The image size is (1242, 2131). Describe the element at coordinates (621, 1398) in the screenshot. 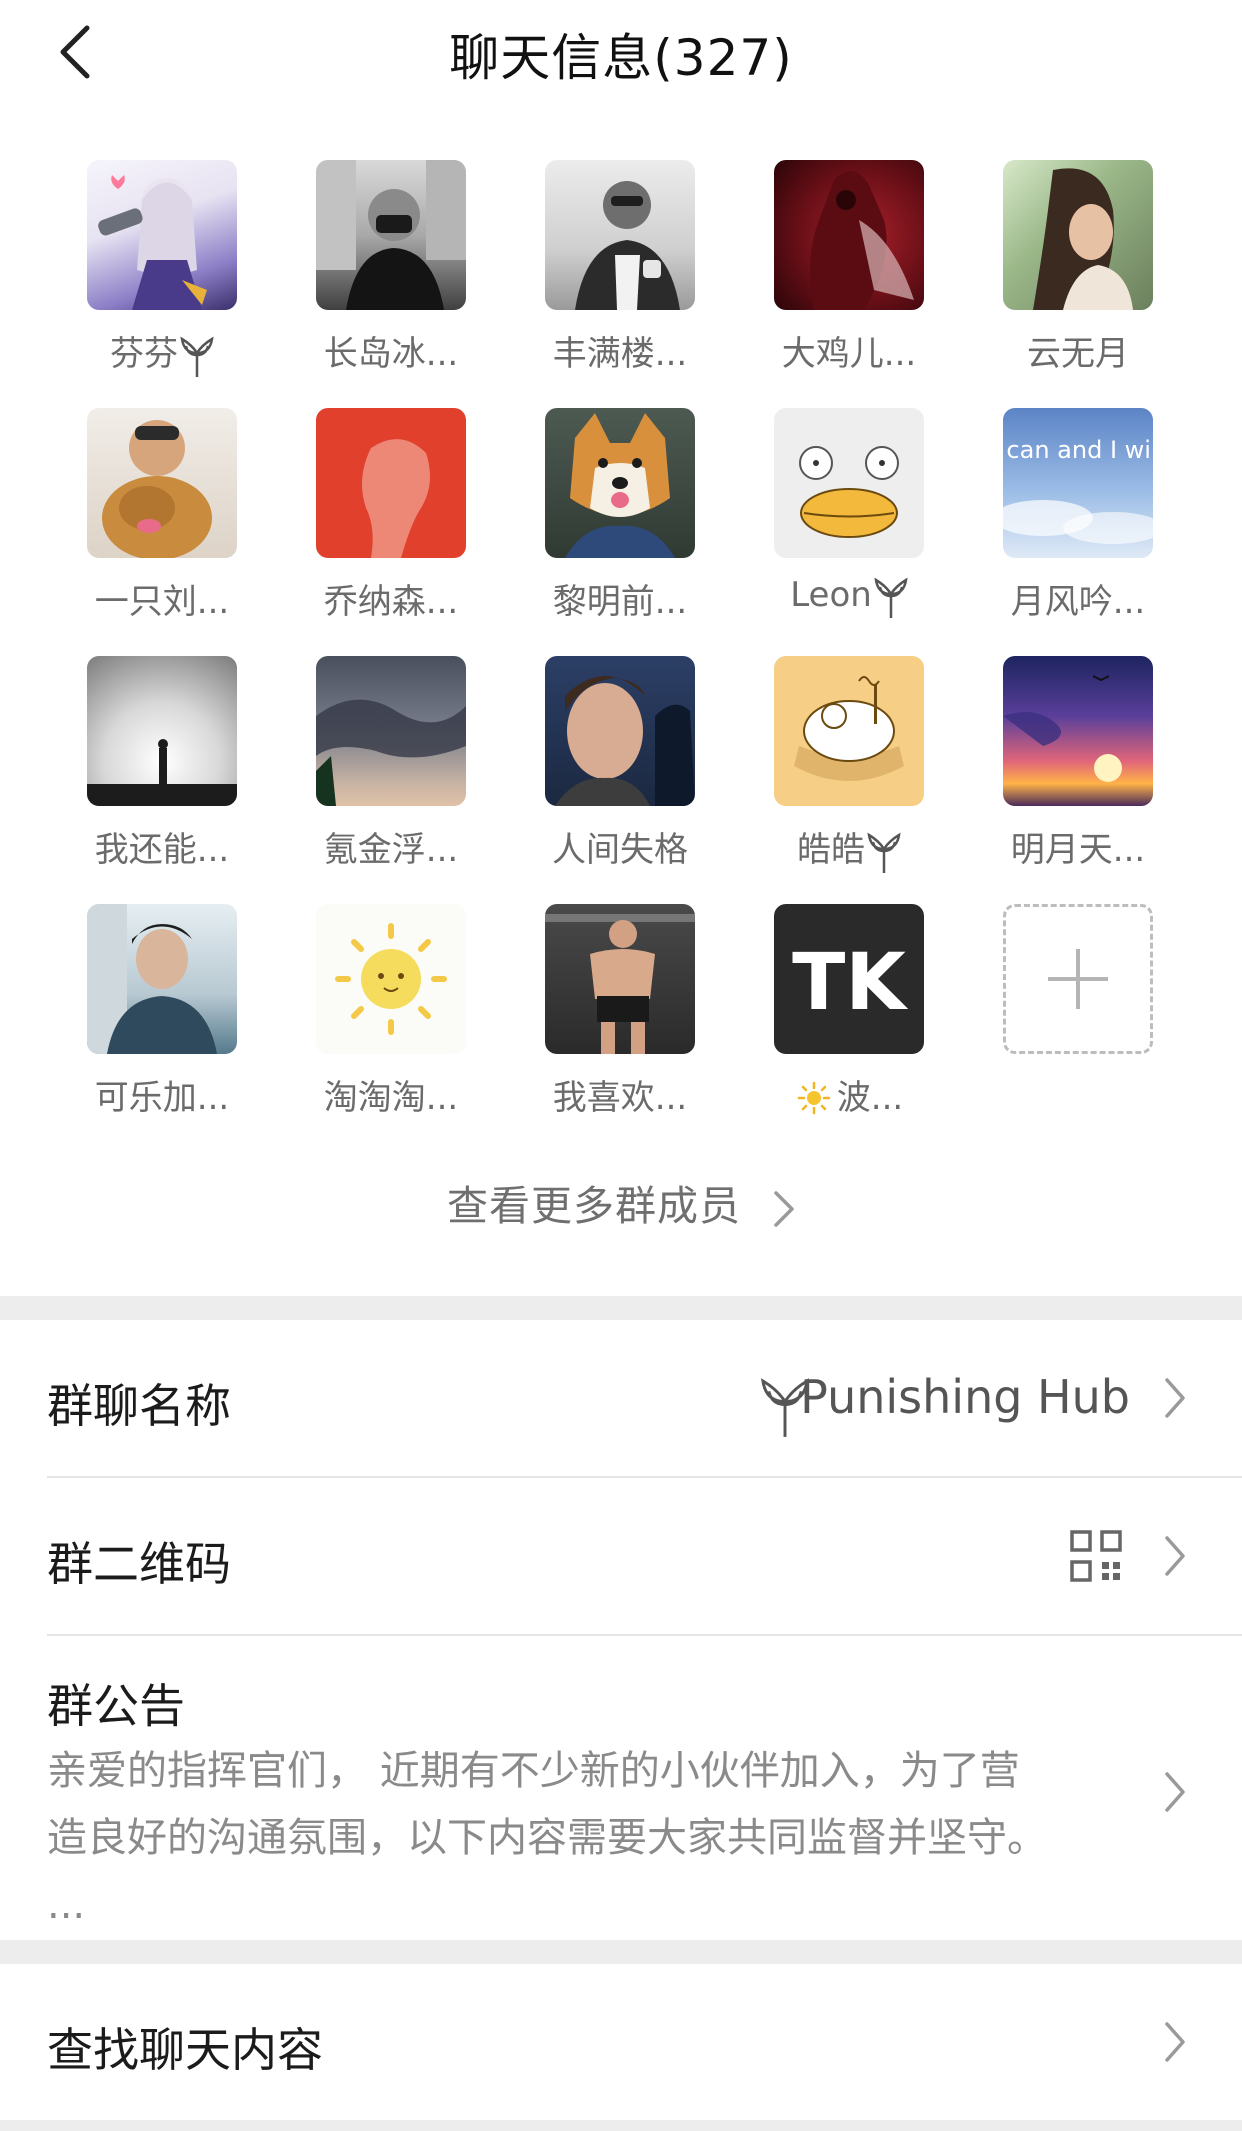

I see `group-name-row: 群聊名称 Punishing Hub` at that location.